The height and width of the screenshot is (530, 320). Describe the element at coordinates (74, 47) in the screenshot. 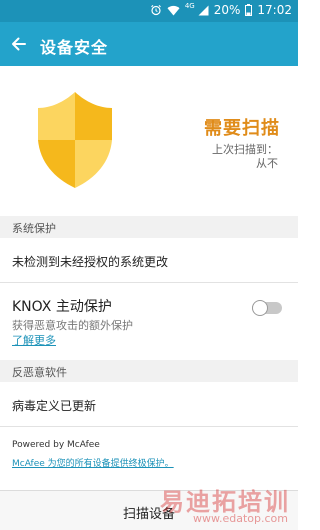

I see `page-title: 设备安全` at that location.